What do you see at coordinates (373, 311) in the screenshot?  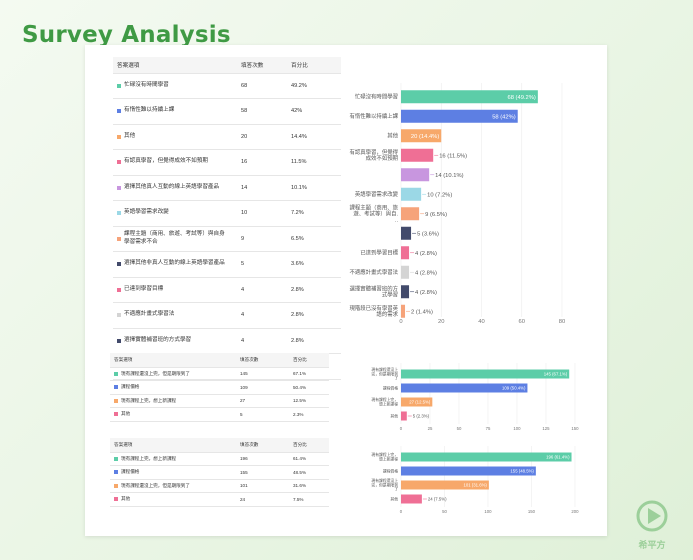 I see `category-label: 現階段已沒有學習英語的需求` at bounding box center [373, 311].